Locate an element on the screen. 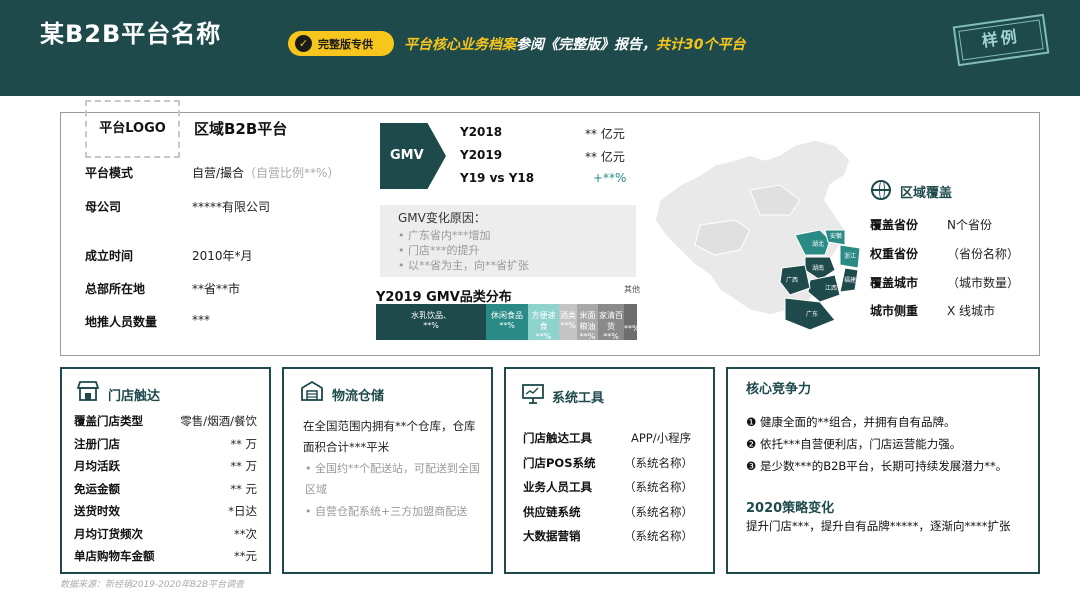 Image resolution: width=1080 pixels, height=604 pixels. region-value: （城市数量） is located at coordinates (983, 283).